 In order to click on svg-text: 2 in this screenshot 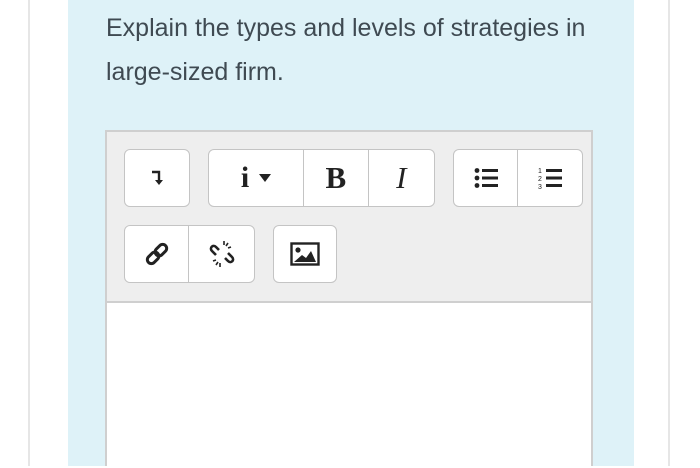, I will do `click(540, 179)`.